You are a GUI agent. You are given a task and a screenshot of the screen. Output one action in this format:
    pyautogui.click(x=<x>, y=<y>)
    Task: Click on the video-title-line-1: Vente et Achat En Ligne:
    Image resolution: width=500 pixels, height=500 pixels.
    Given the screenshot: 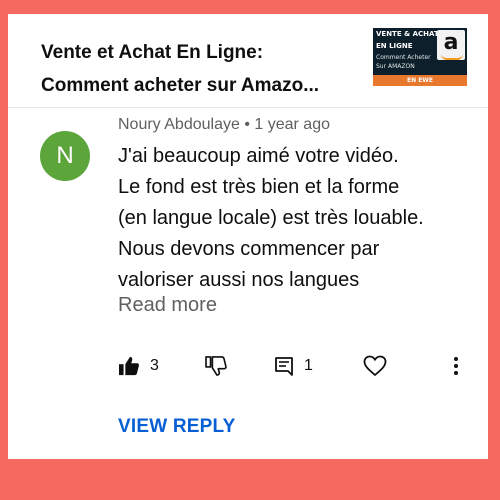 What is the action you would take?
    pyautogui.click(x=152, y=52)
    